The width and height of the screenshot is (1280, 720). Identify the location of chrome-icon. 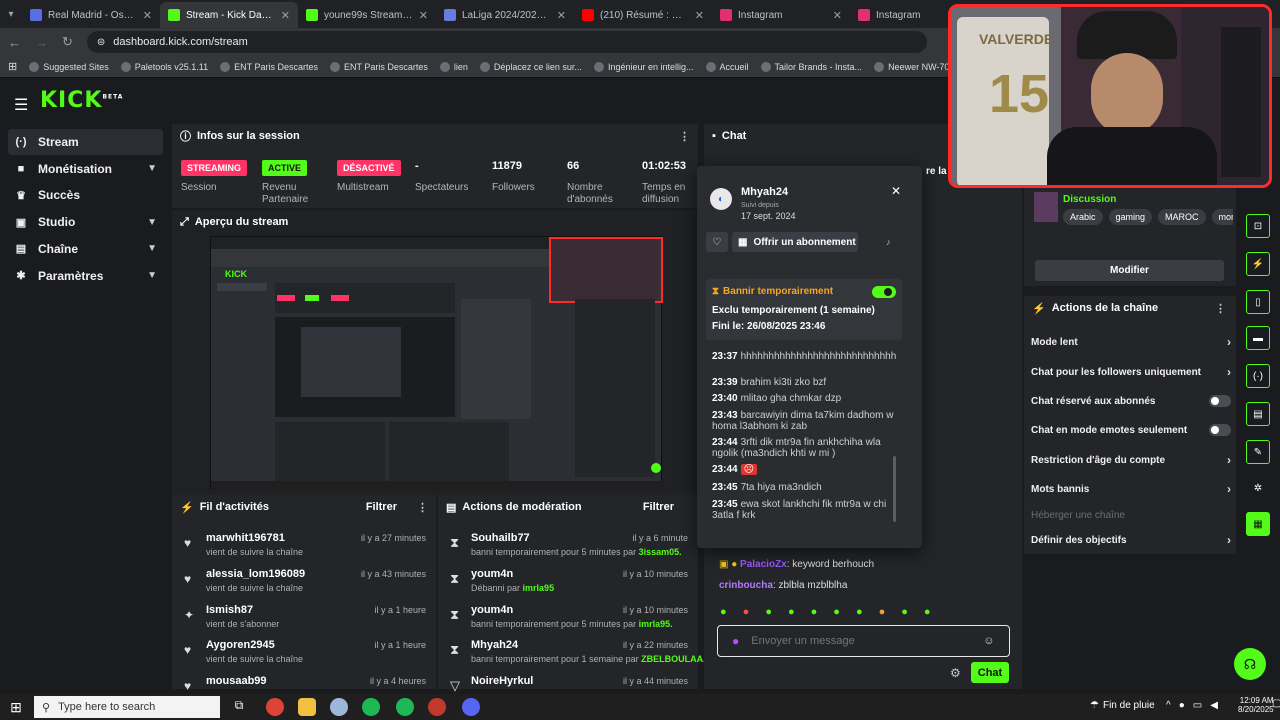
(275, 707).